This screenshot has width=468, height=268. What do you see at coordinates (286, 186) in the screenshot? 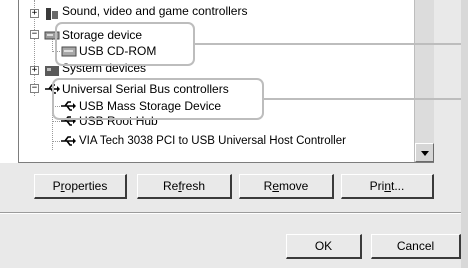
I see `remove-button: Remove` at bounding box center [286, 186].